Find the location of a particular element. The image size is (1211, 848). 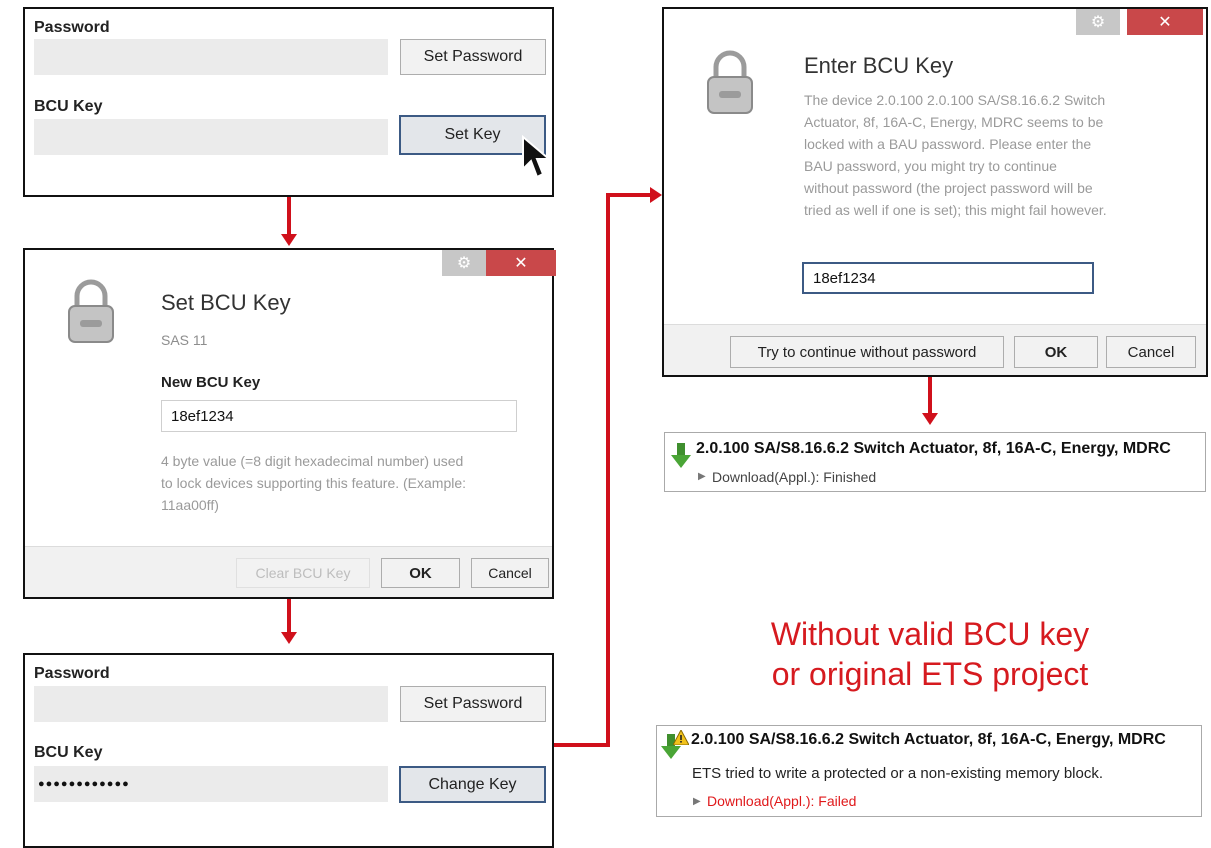

dialog-subtitle: SAS 11 is located at coordinates (184, 340).